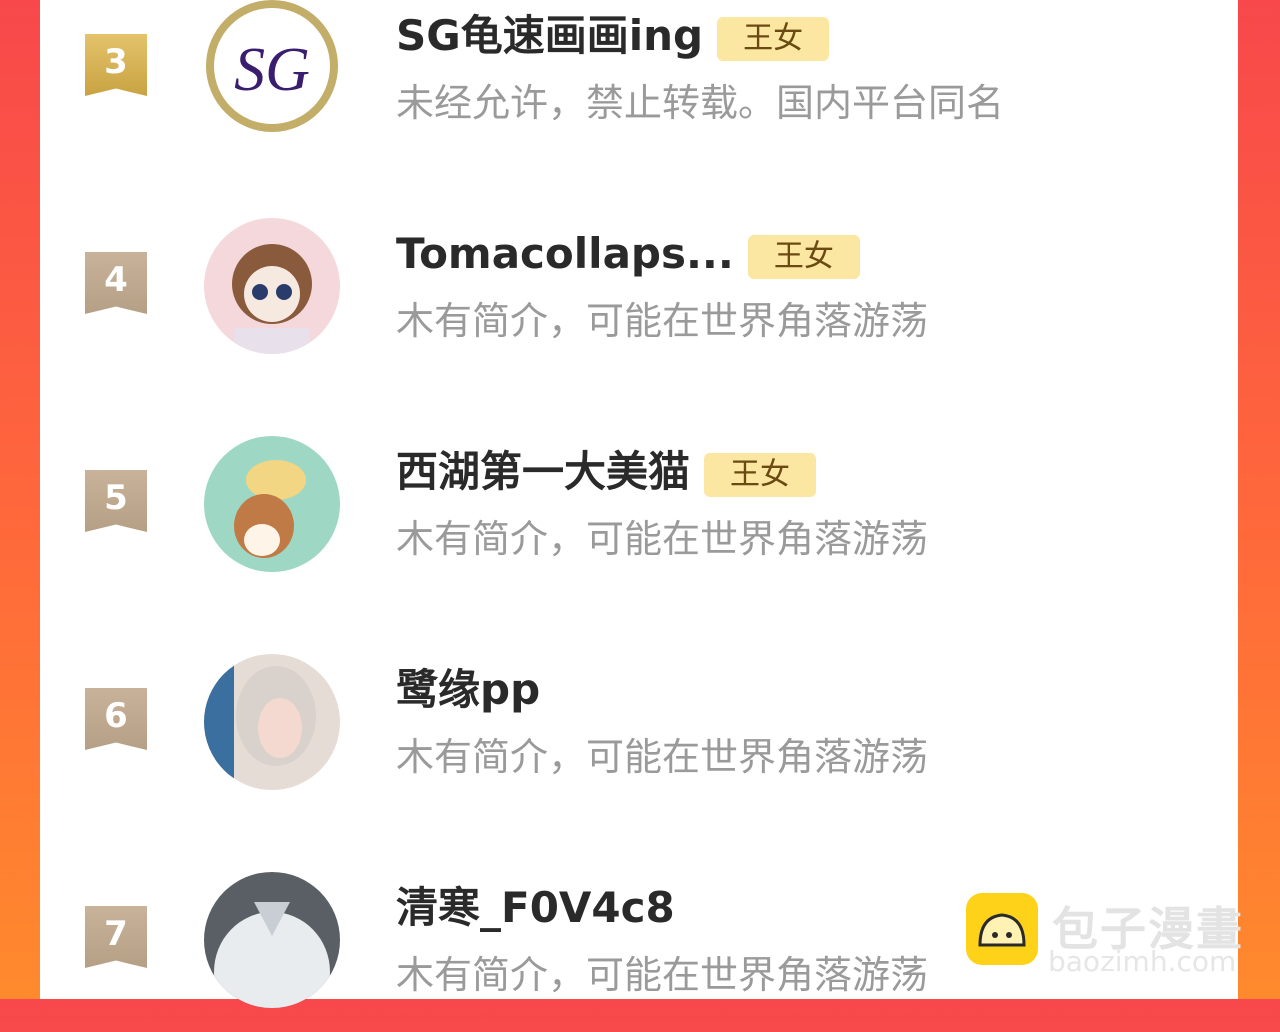 The width and height of the screenshot is (1280, 1032). I want to click on user-bio: 未经允许，禁止转载。国内平台同名, so click(700, 103).